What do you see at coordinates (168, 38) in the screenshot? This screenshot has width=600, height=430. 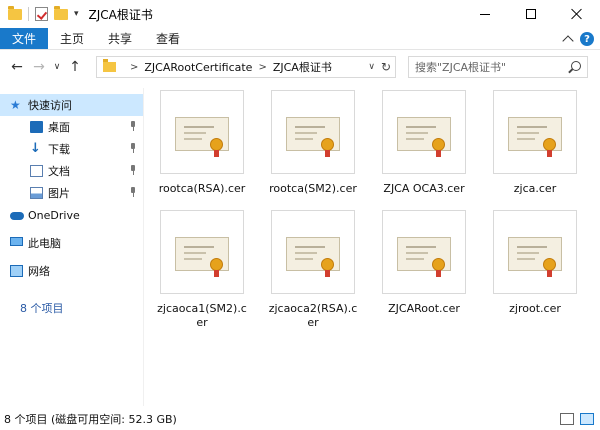 I see `tab-view: 查看` at bounding box center [168, 38].